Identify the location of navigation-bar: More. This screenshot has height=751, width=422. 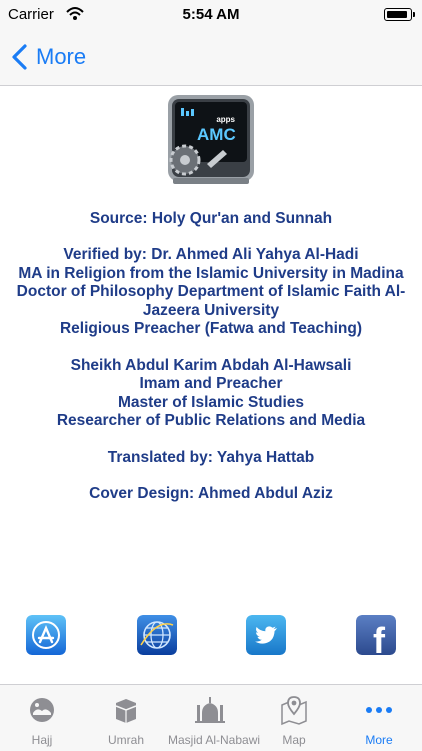
(211, 58).